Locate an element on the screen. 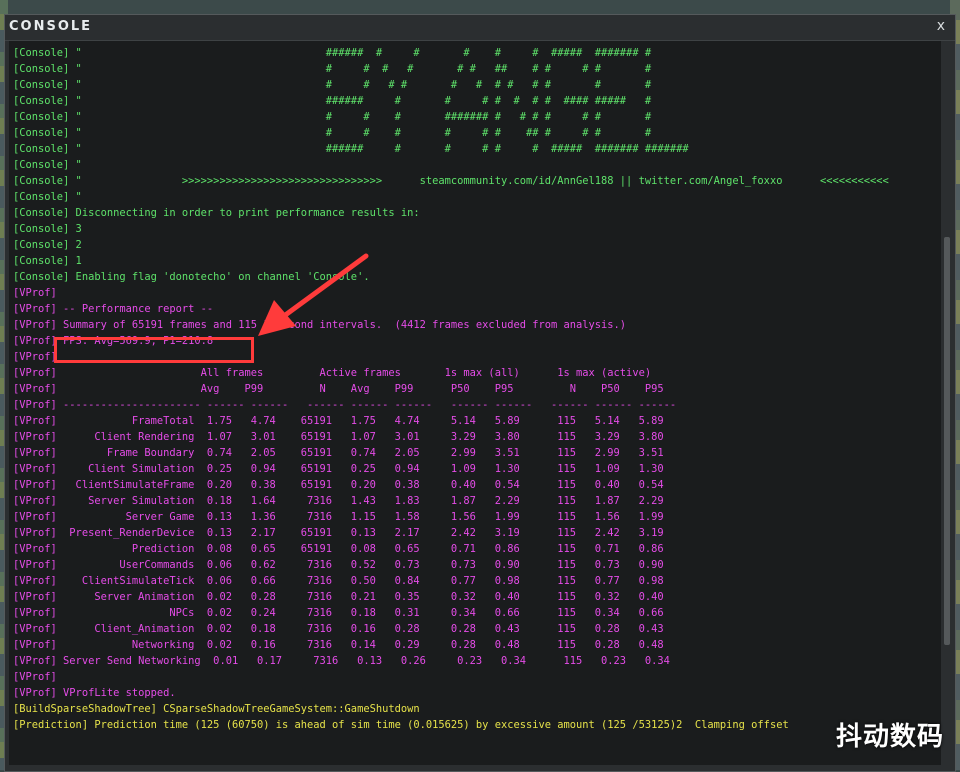 Image resolution: width=960 pixels, height=772 pixels. watermark-text: 抖动数码 is located at coordinates (889, 737).